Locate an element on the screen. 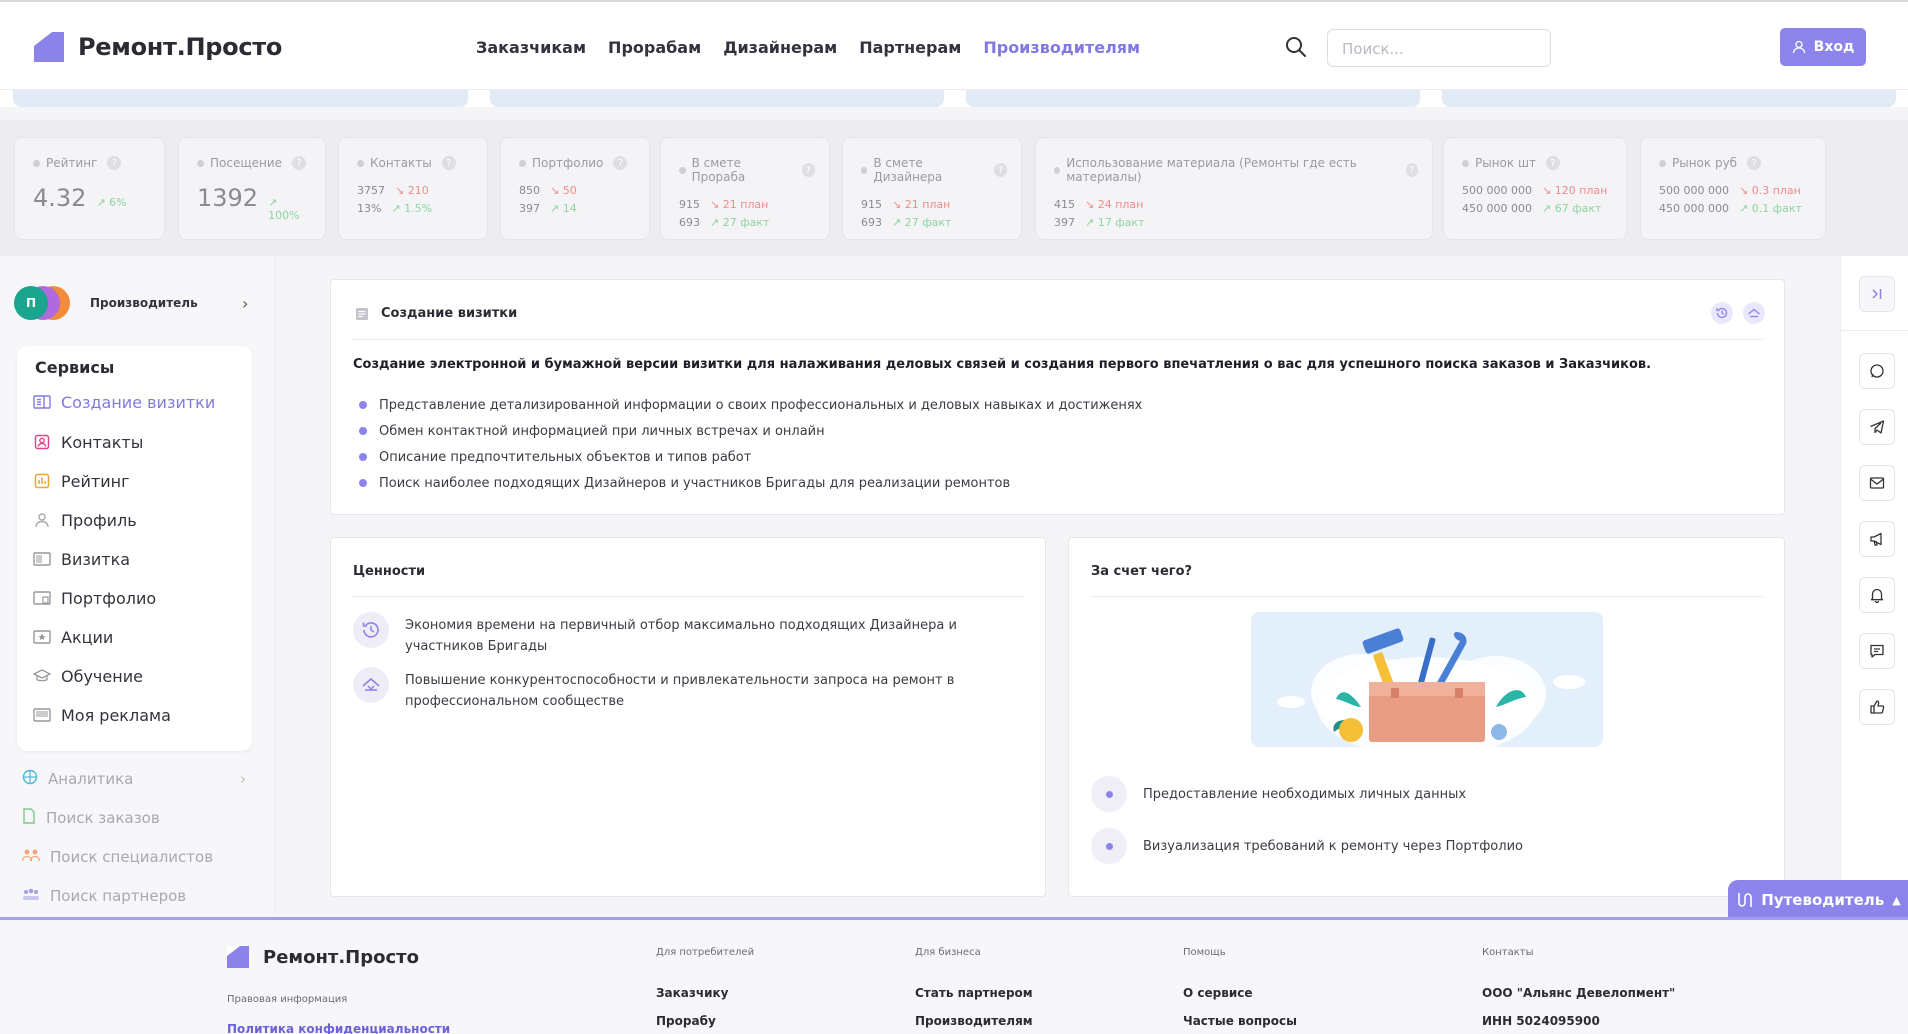  user-icon is located at coordinates (42, 520).